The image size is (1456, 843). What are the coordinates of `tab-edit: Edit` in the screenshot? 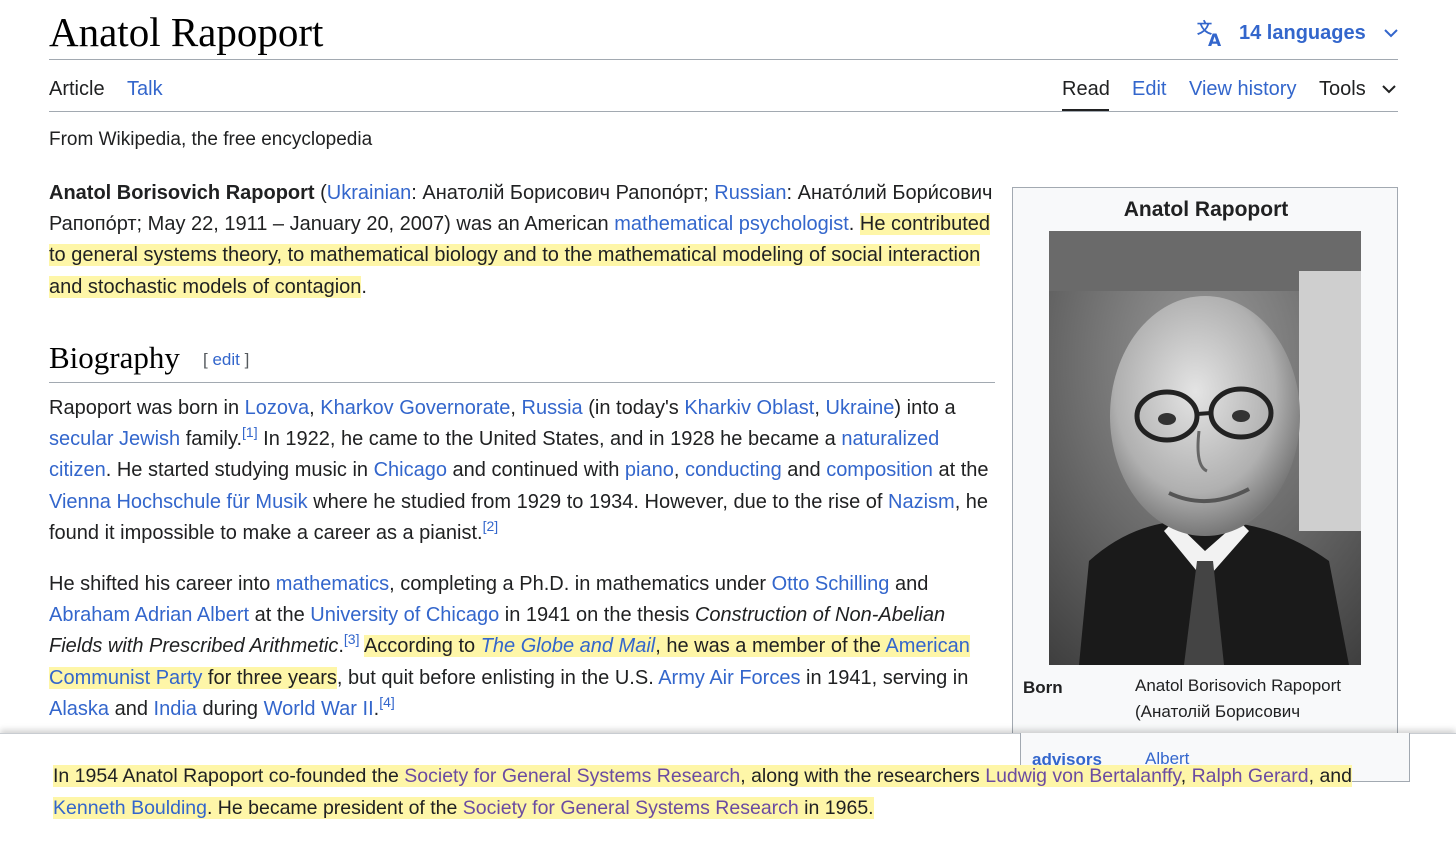 It's located at (1149, 89).